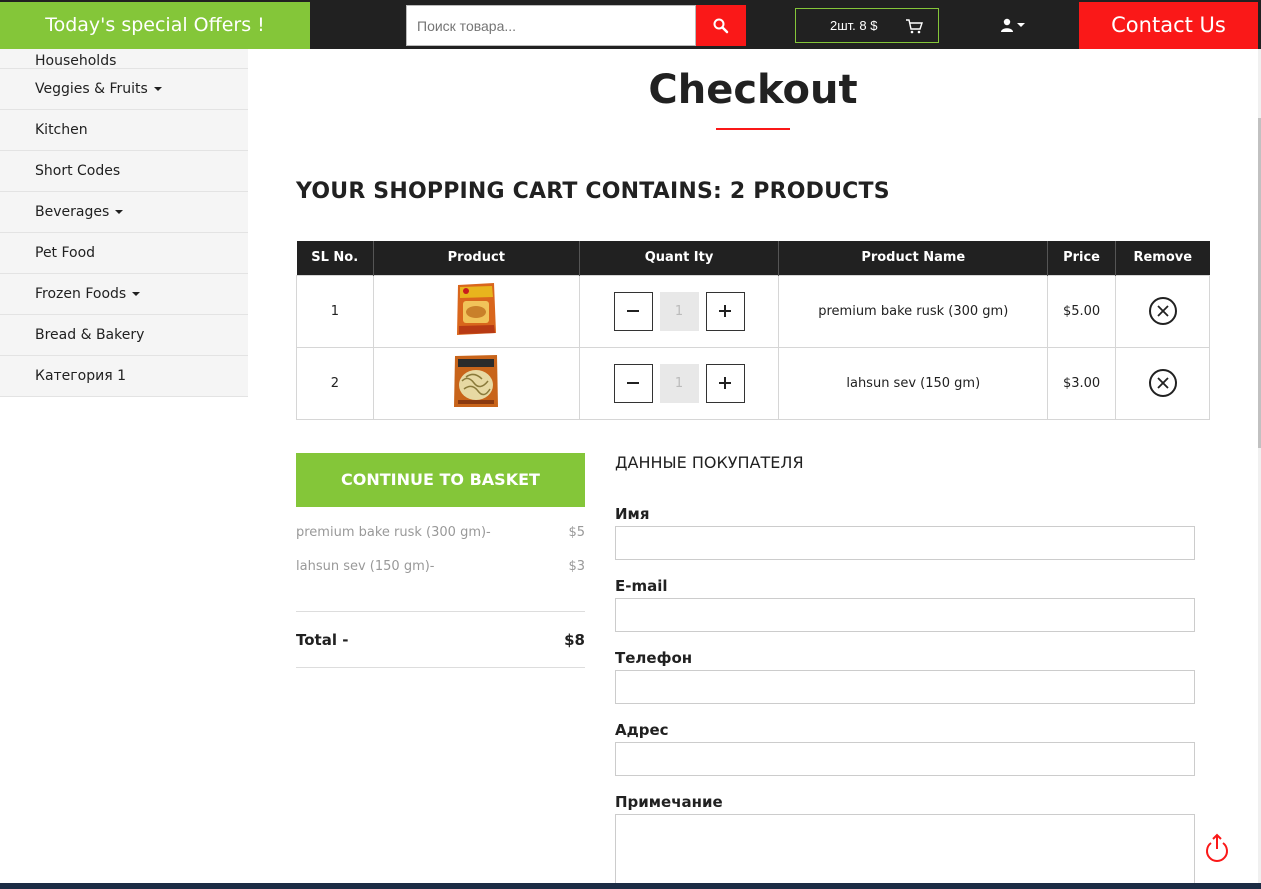  What do you see at coordinates (440, 639) in the screenshot?
I see `order-total: Total - $8` at bounding box center [440, 639].